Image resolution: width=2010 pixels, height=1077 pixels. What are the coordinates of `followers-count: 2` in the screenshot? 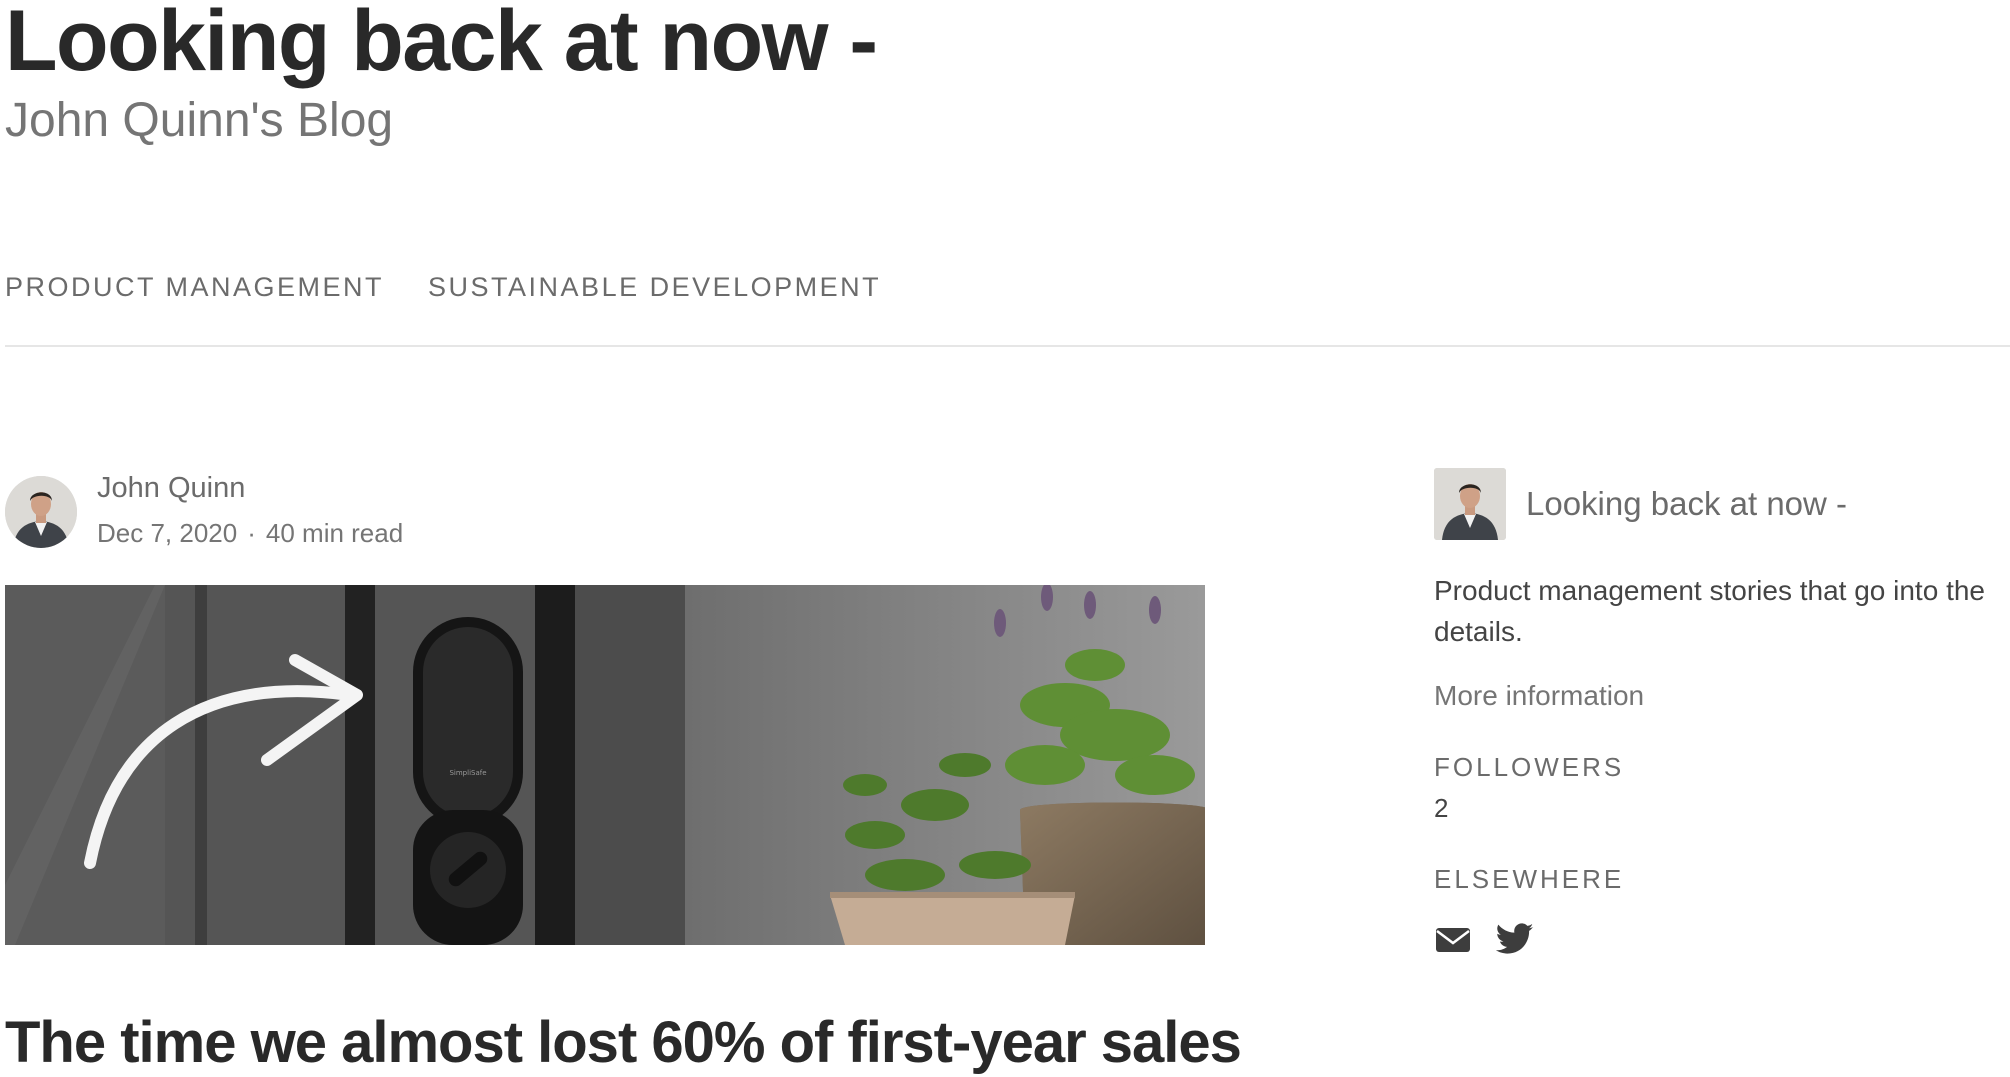 It's located at (1722, 808).